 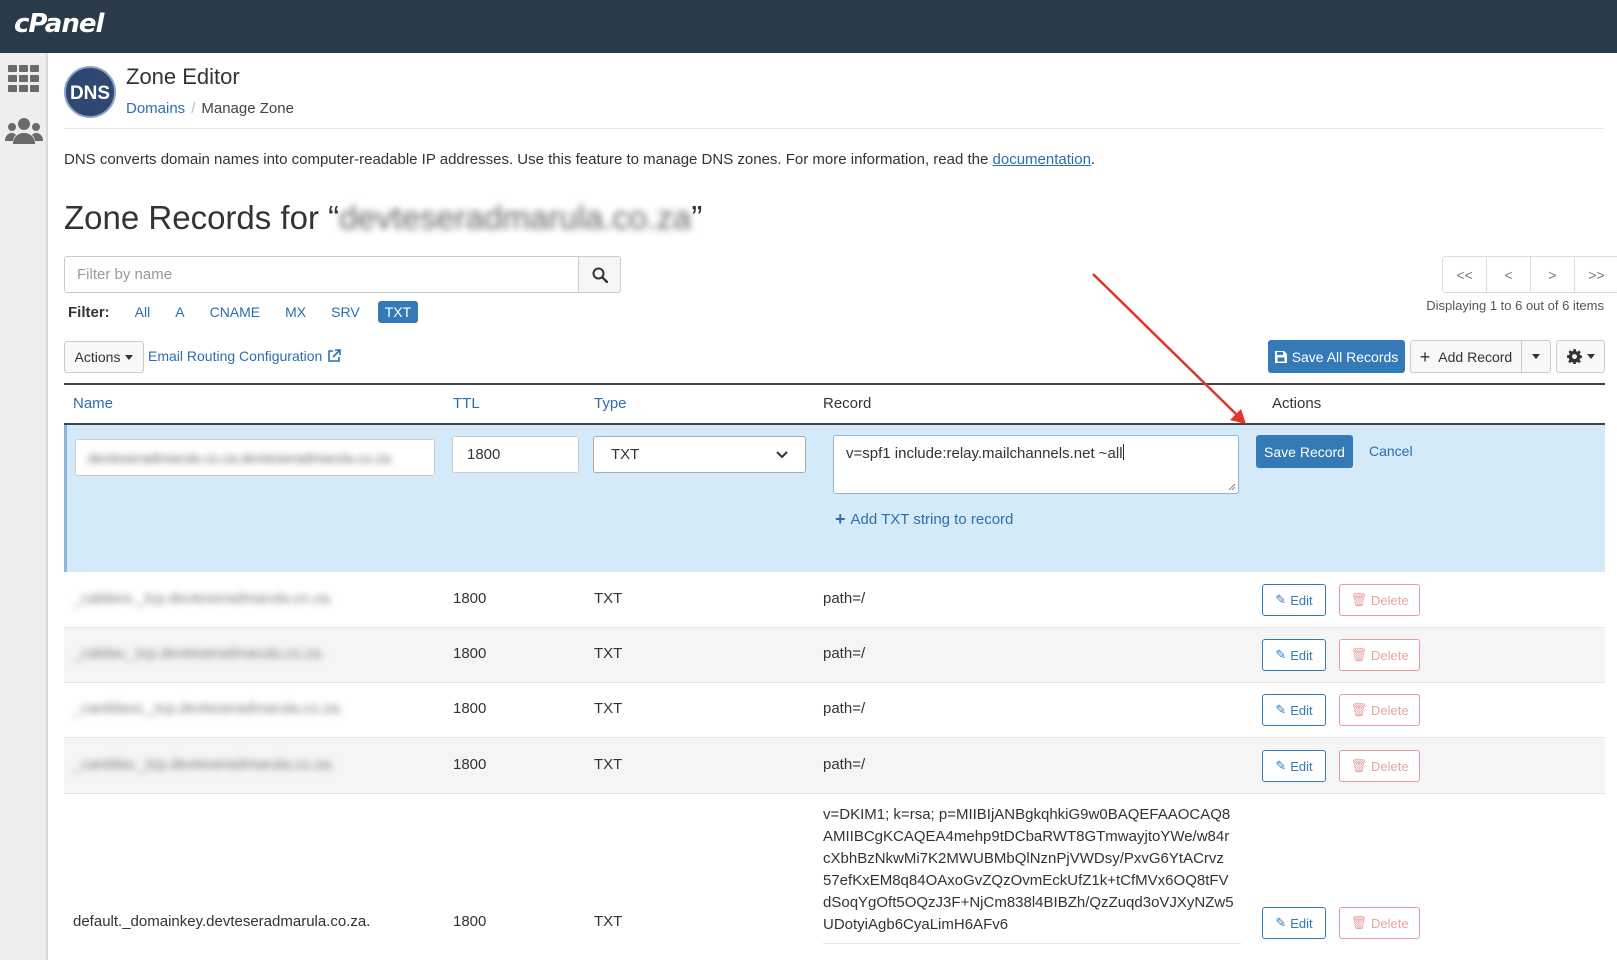 What do you see at coordinates (932, 519) in the screenshot?
I see `add-txt-label: Add TXT string to record` at bounding box center [932, 519].